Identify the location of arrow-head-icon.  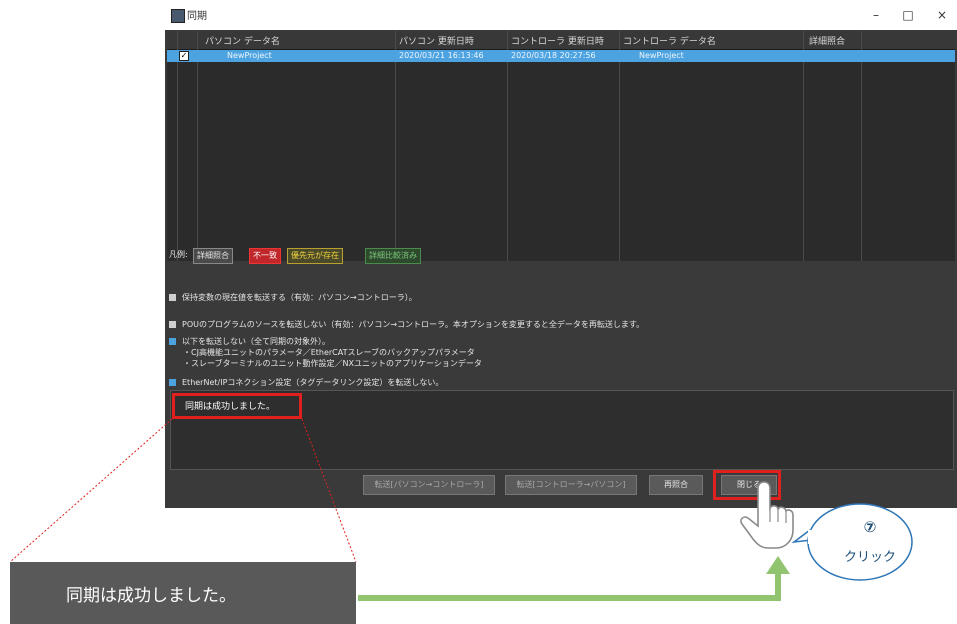
(778, 565).